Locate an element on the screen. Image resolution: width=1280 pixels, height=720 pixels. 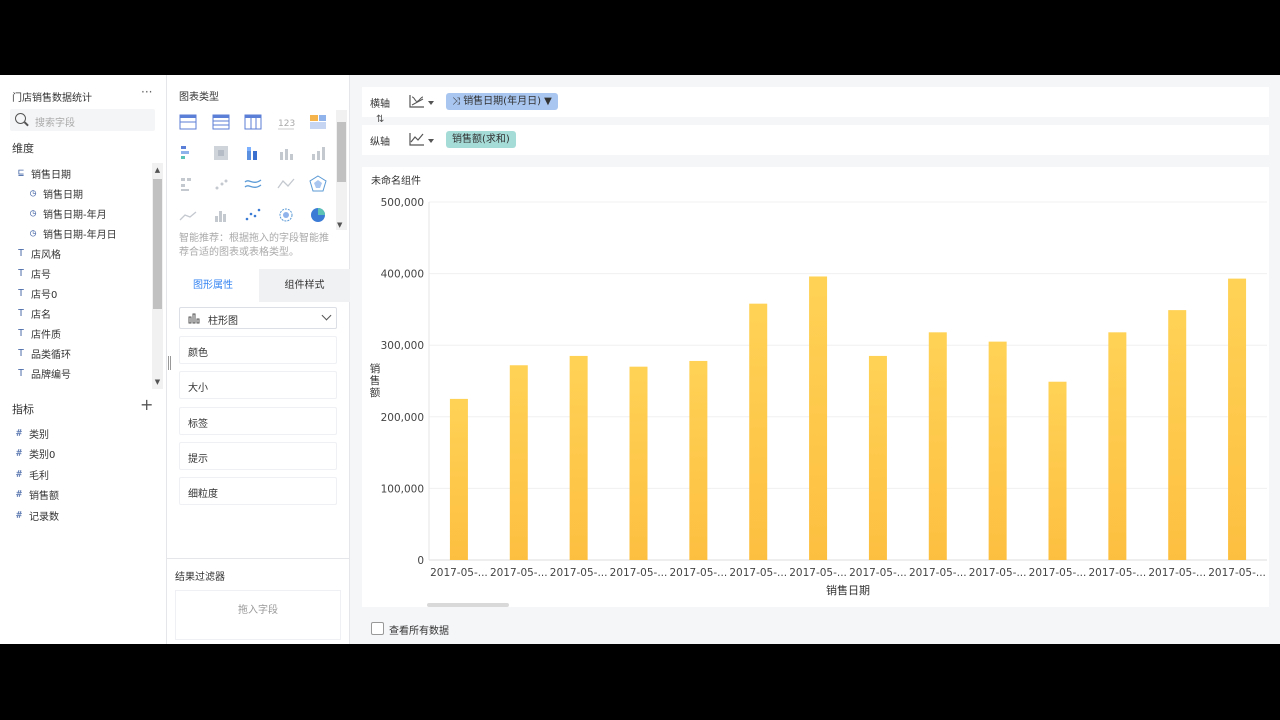
dimension-field: ⊑ 销售日期 is located at coordinates (76, 173).